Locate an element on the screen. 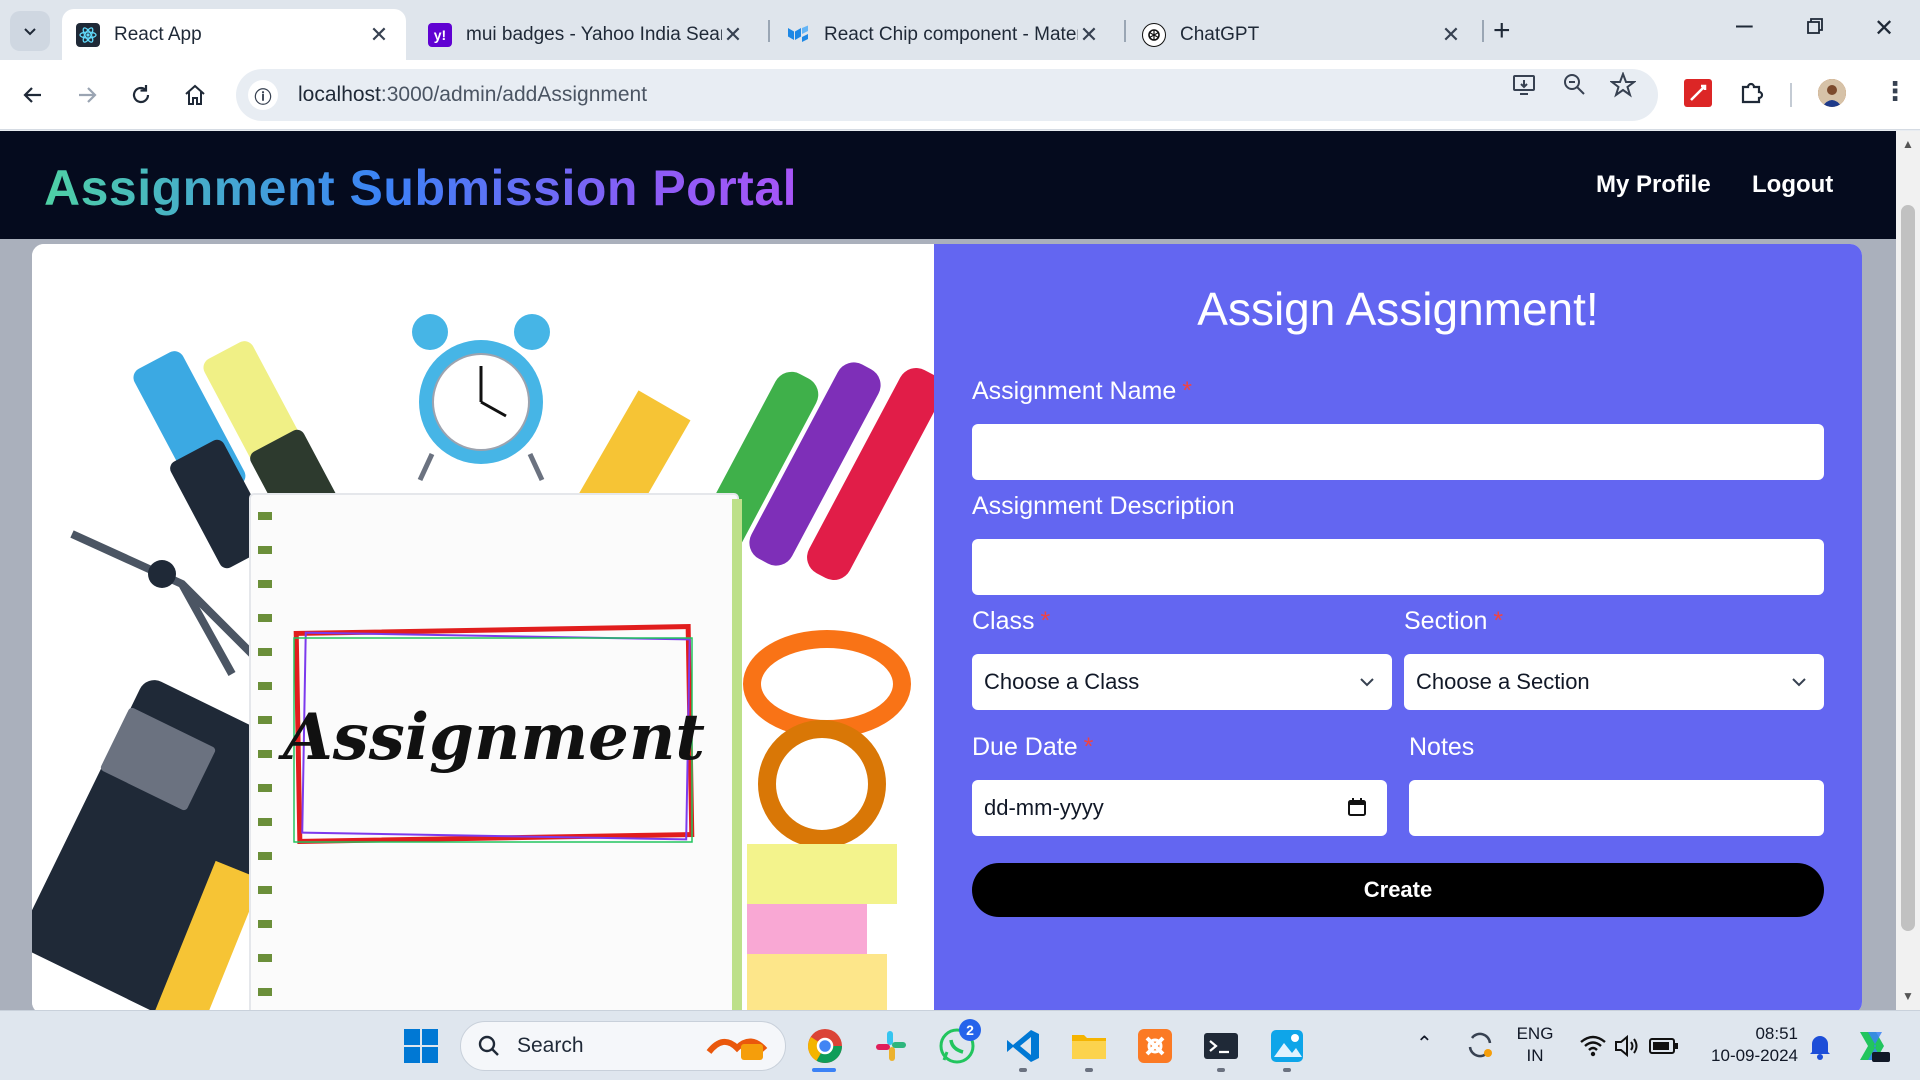 The width and height of the screenshot is (1920, 1080). extensions-puzzle-icon is located at coordinates (1752, 92).